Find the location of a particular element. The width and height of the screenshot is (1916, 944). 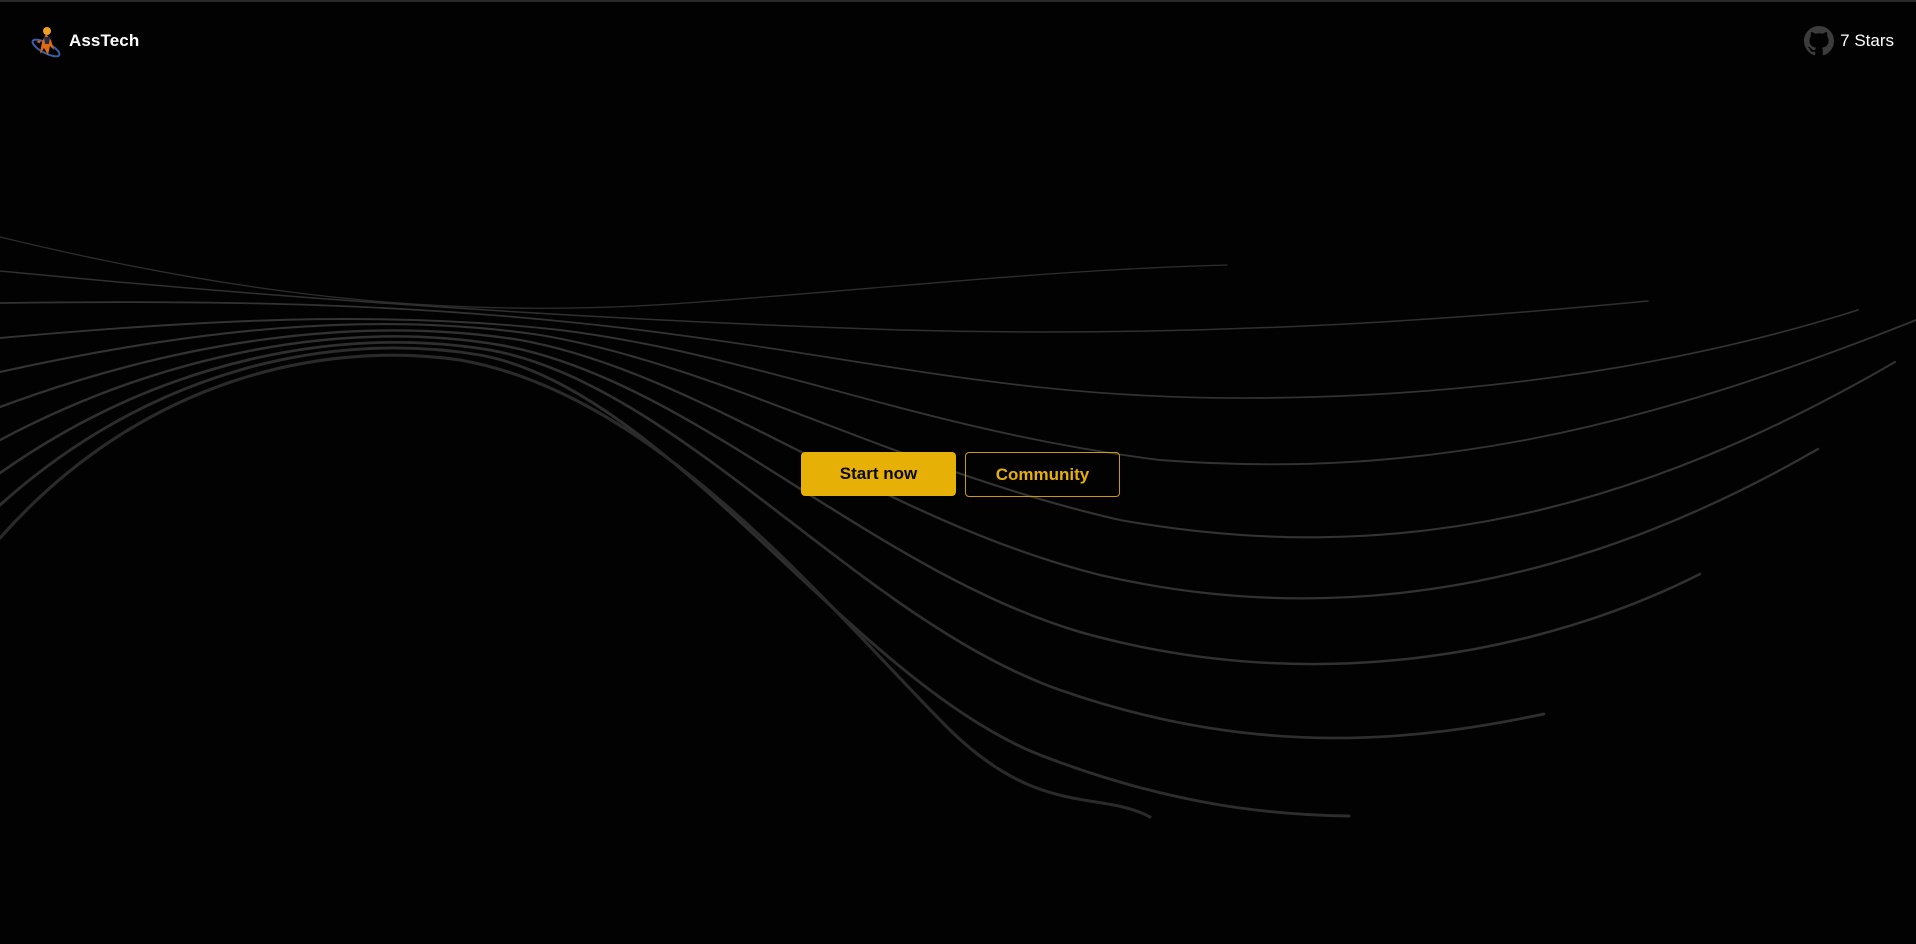

hero-actions: Start now Community is located at coordinates (960, 474).